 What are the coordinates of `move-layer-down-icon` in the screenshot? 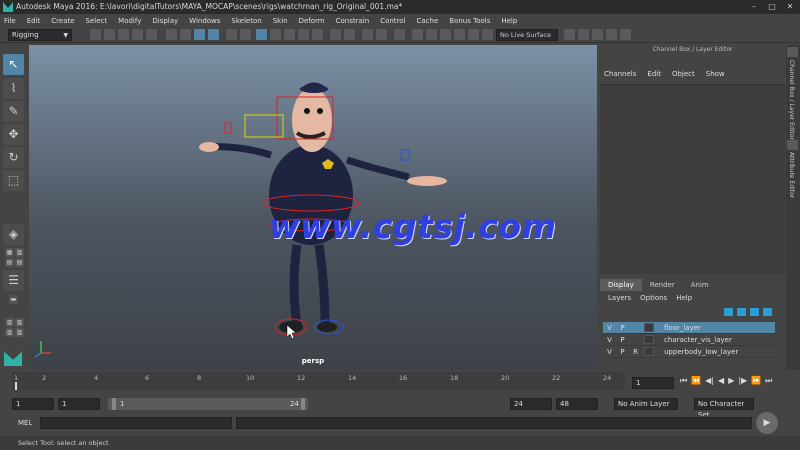 It's located at (741, 312).